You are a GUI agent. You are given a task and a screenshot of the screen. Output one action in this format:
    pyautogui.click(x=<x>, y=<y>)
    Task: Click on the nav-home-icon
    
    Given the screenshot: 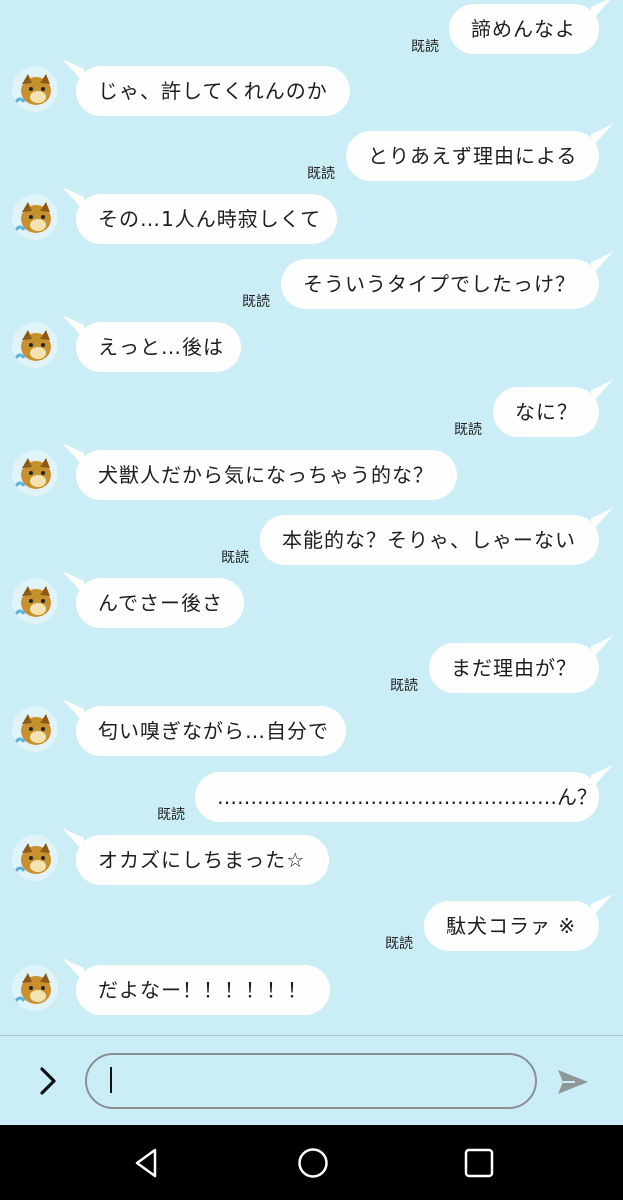 What is the action you would take?
    pyautogui.click(x=313, y=1163)
    